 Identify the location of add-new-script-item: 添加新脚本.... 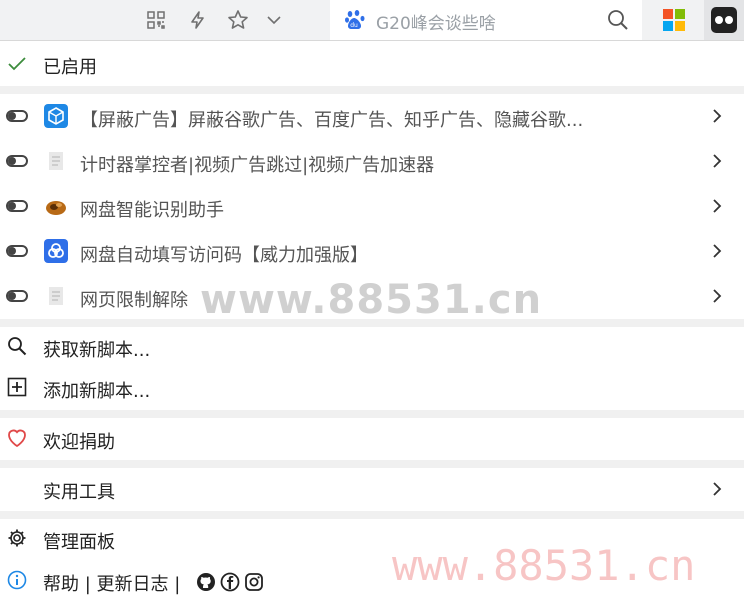
(372, 388).